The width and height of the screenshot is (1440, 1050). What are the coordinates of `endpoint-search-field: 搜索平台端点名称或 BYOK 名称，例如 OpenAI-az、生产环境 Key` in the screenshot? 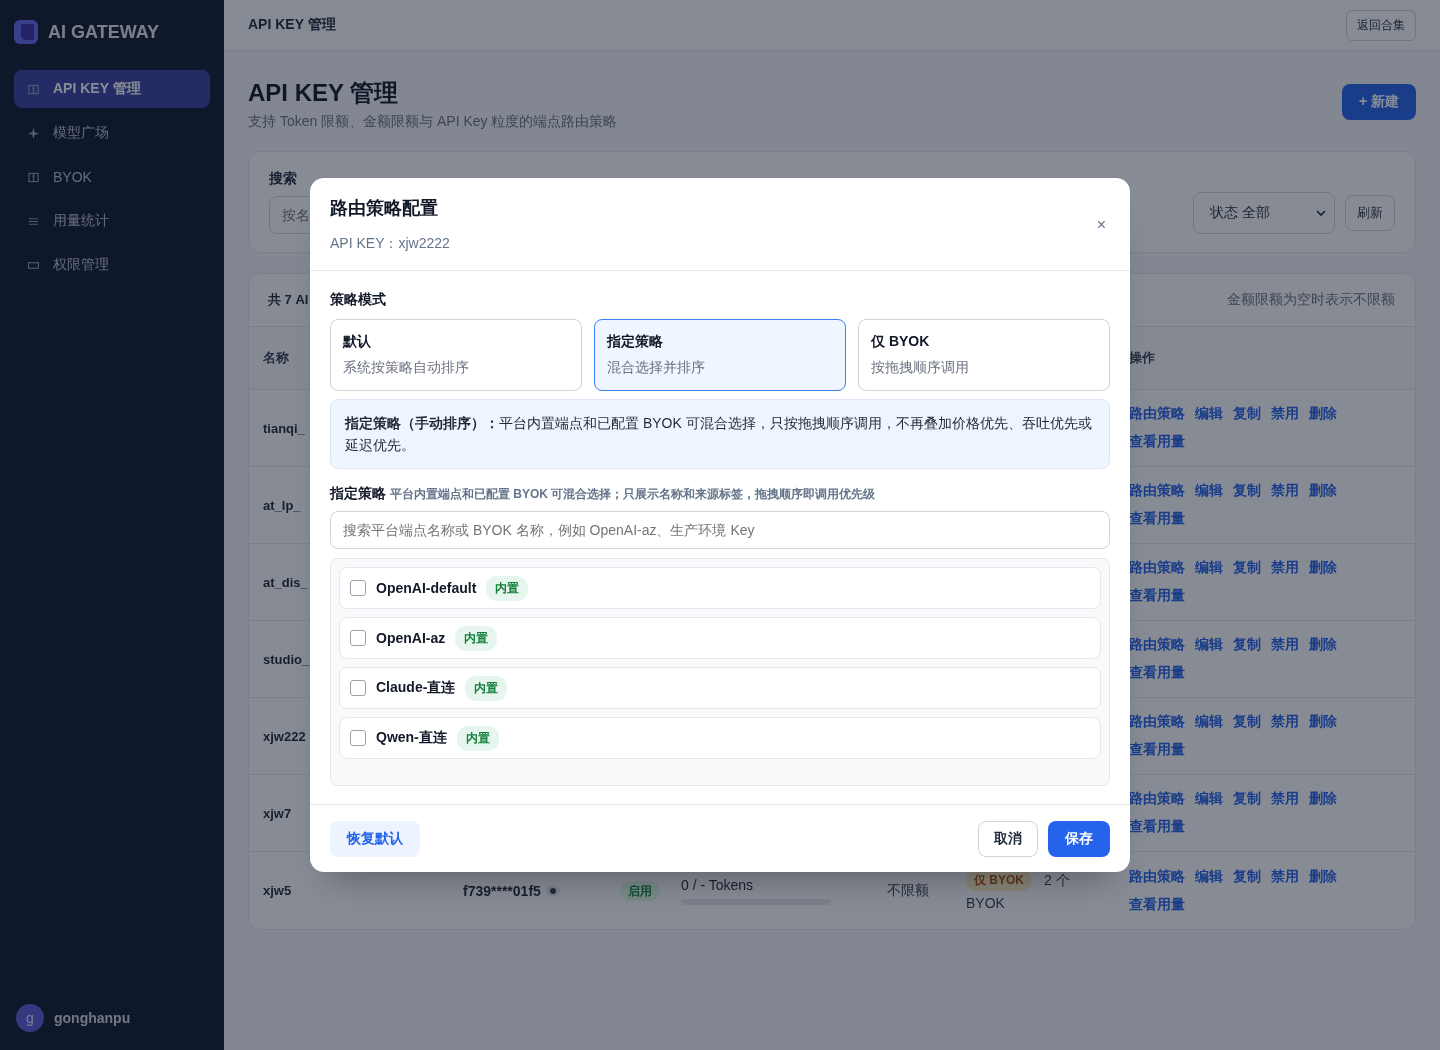 It's located at (720, 530).